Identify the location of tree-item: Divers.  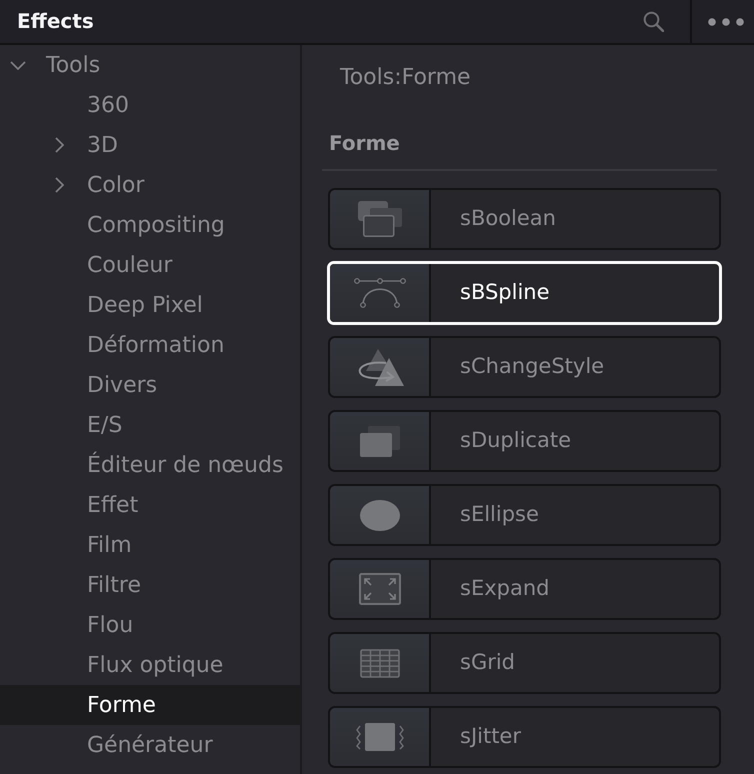
(150, 385).